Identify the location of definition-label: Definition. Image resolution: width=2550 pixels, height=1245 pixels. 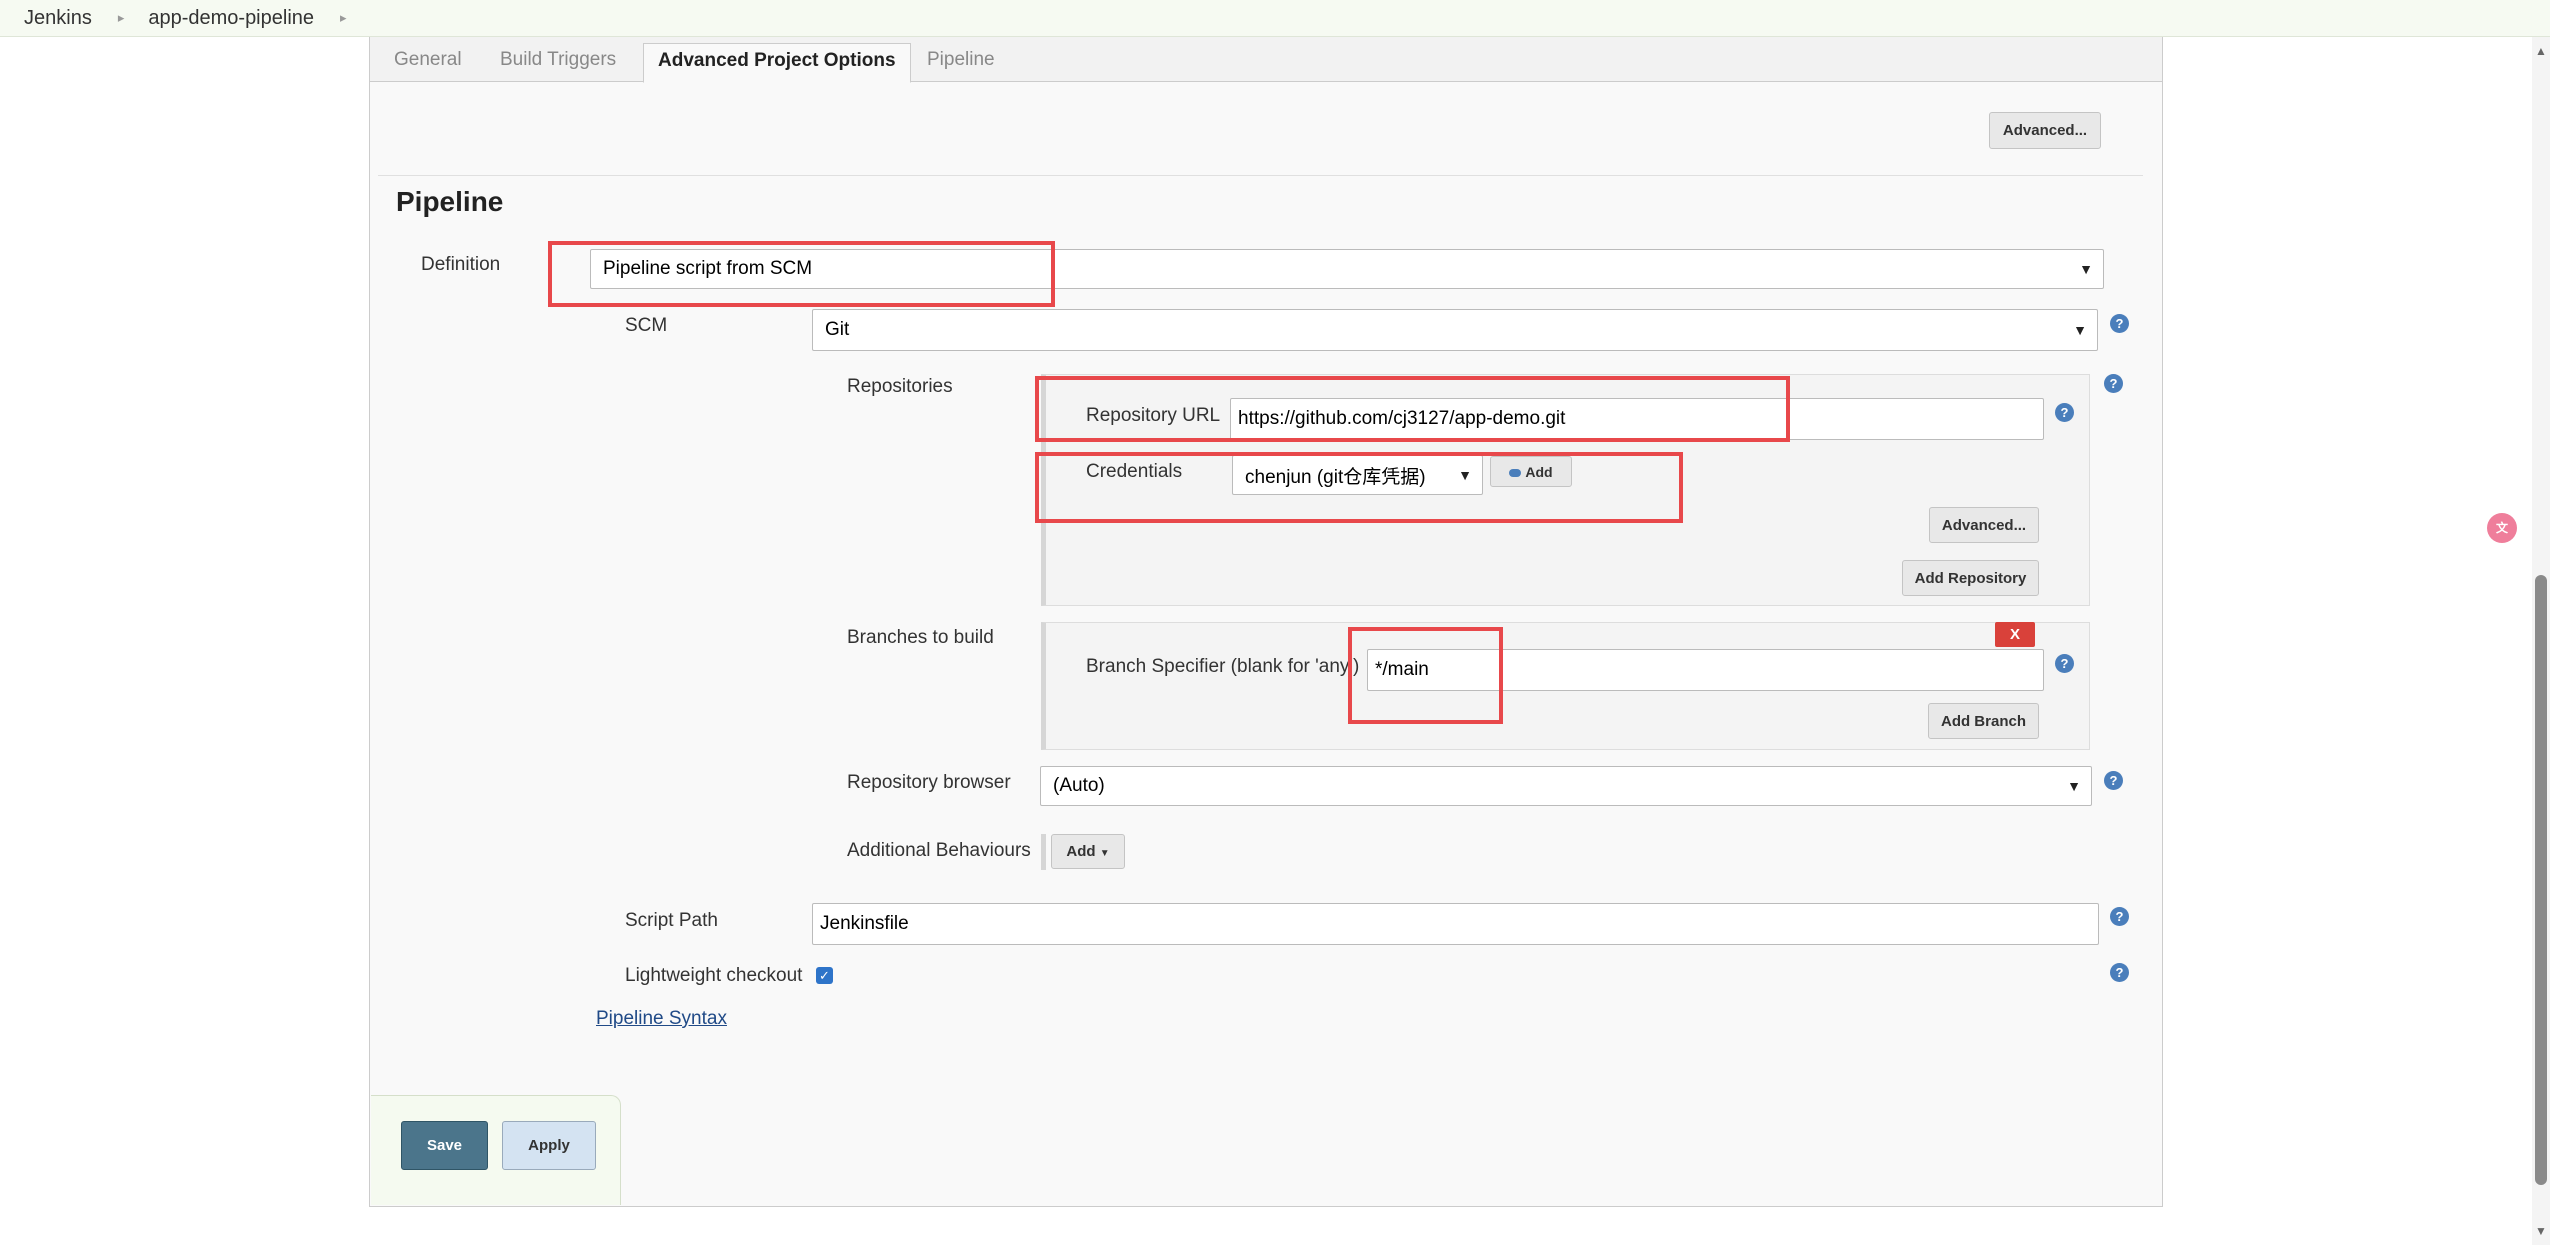
(461, 264).